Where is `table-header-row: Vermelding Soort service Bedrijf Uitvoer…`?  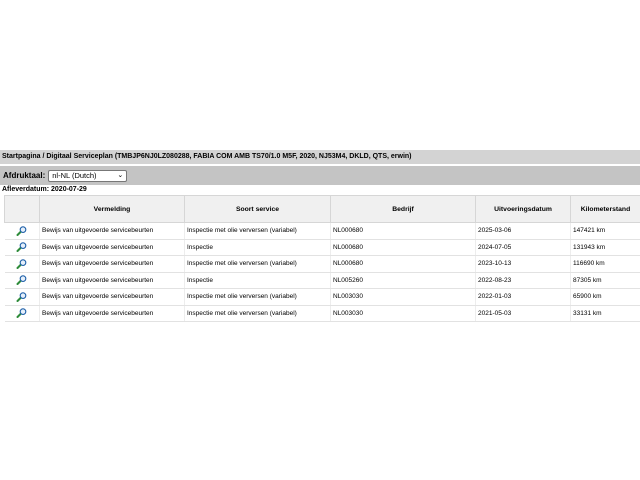
table-header-row: Vermelding Soort service Bedrijf Uitvoer… is located at coordinates (322, 209).